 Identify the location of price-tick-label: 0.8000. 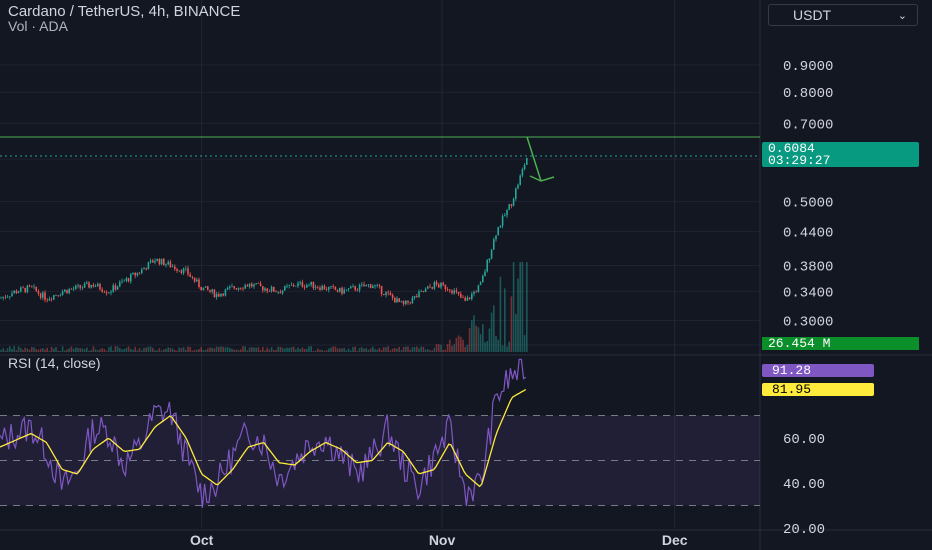
(808, 94).